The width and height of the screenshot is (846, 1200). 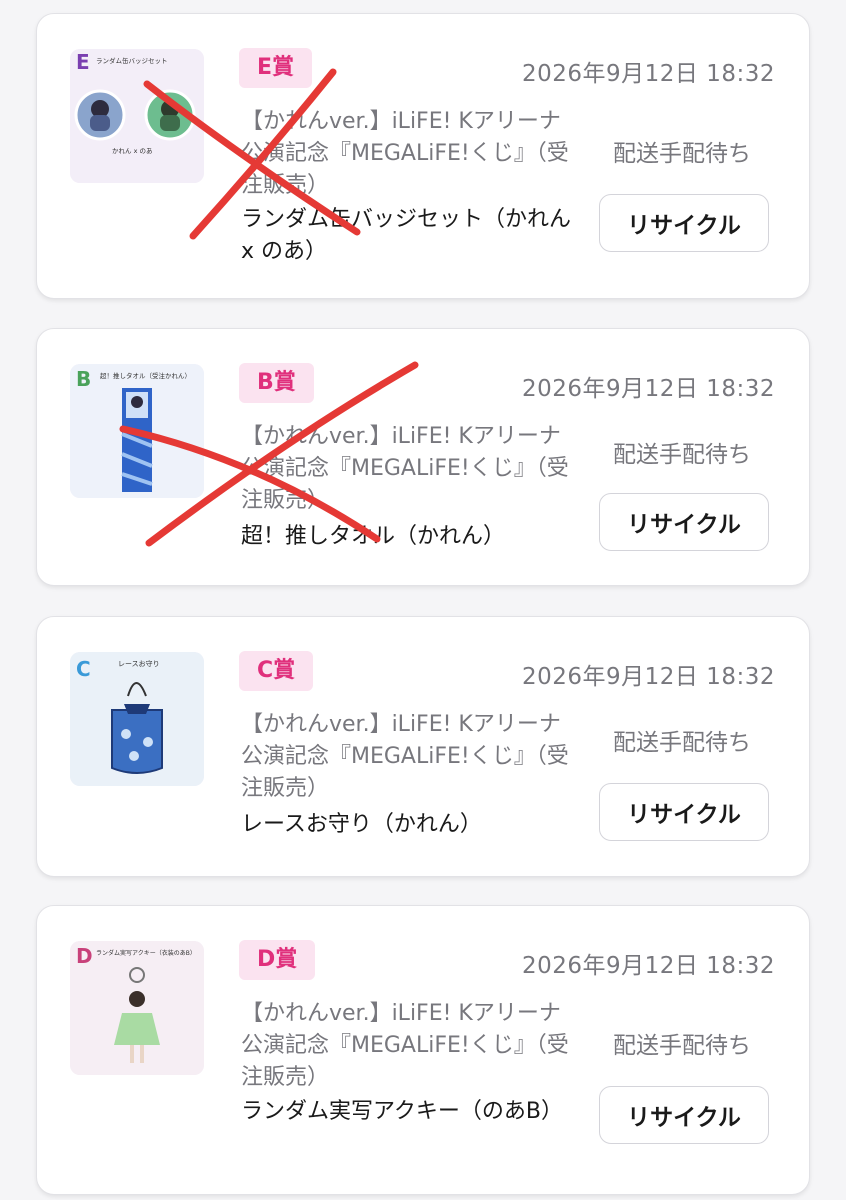 I want to click on item-name: ランダム実写アクキー（のあB）, so click(x=402, y=1111).